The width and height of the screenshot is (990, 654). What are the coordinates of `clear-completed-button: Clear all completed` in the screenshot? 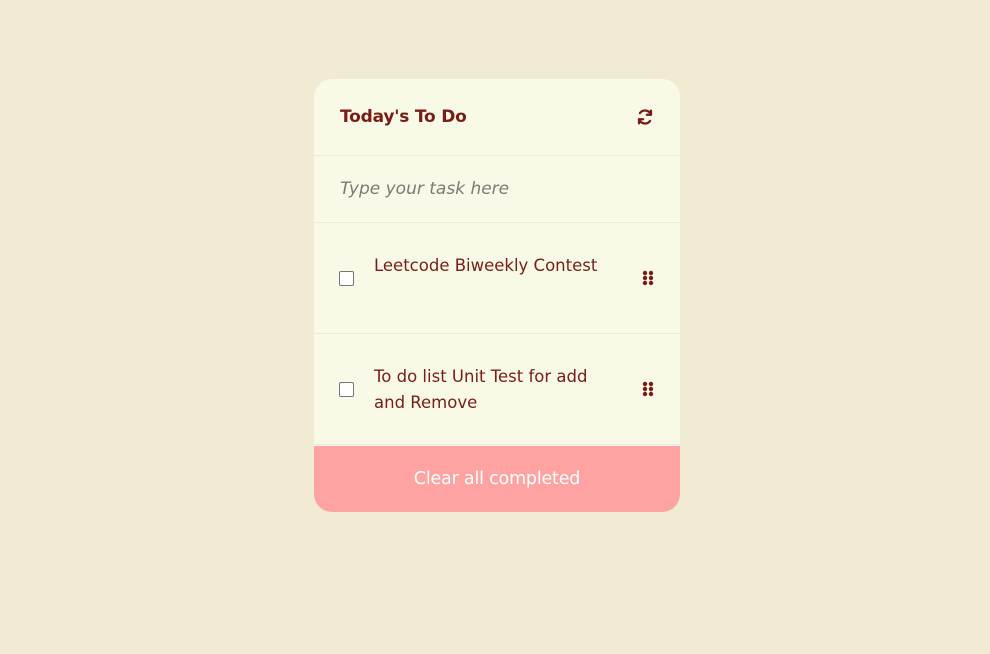 It's located at (497, 479).